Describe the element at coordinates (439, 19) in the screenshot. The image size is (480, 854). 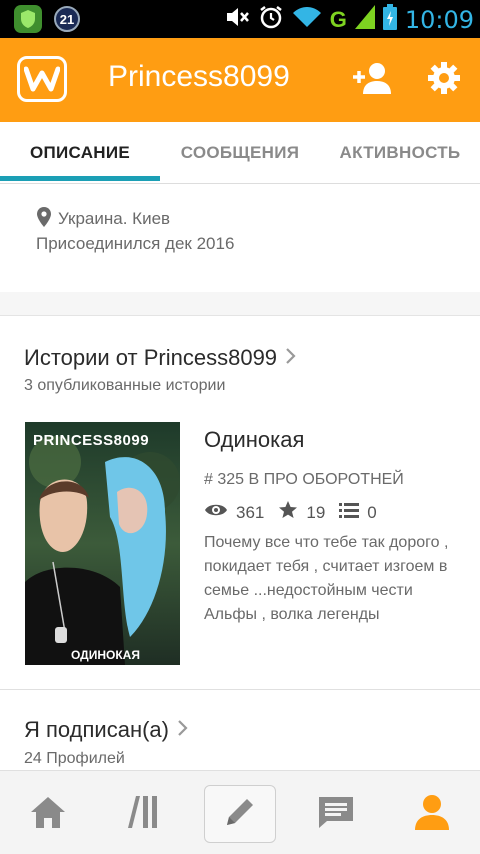
I see `clock: 10:09` at that location.